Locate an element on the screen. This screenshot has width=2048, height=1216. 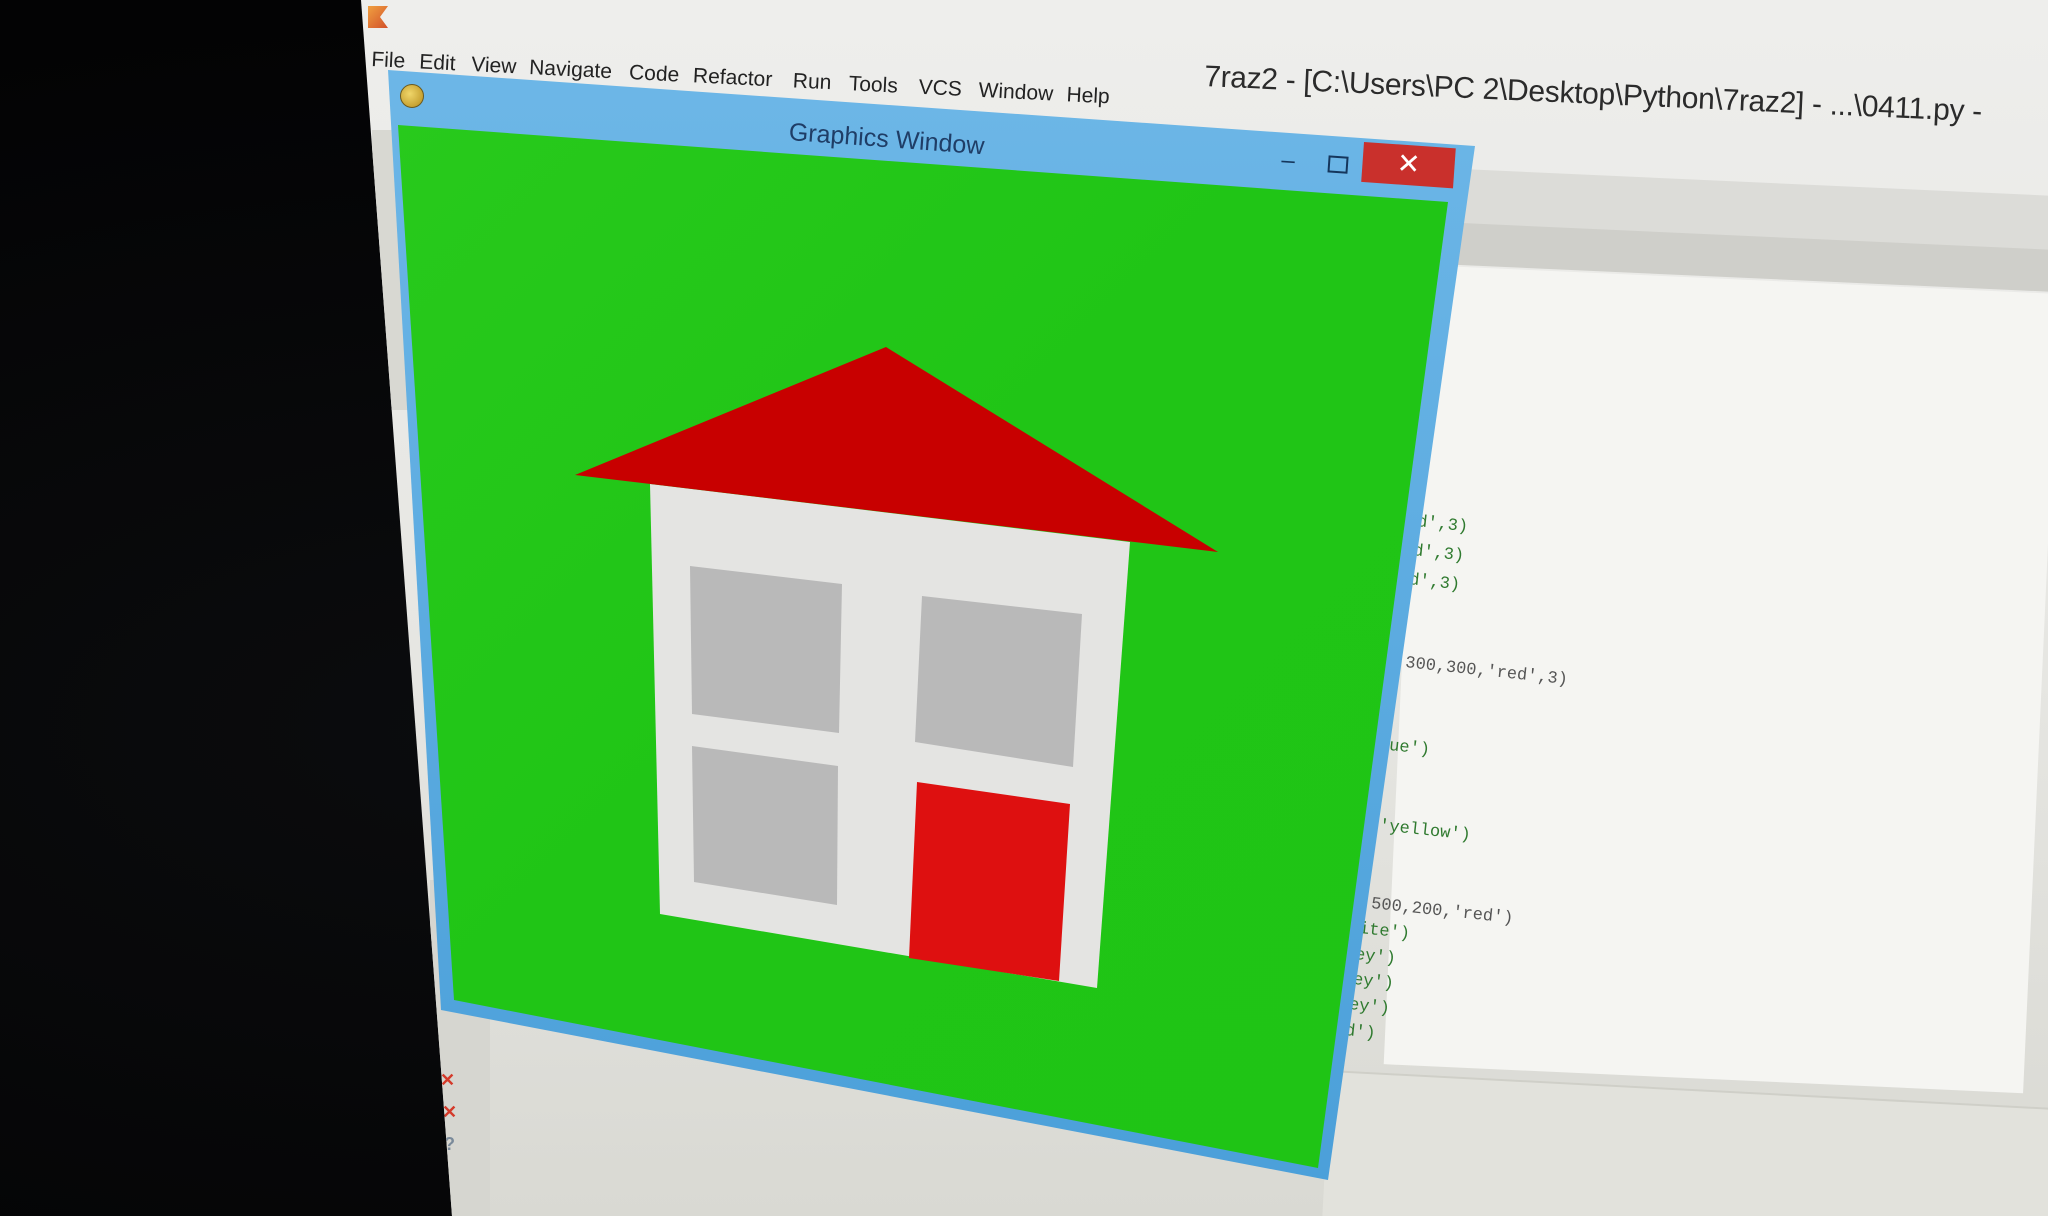
house-window-bottom-left is located at coordinates (765, 825).